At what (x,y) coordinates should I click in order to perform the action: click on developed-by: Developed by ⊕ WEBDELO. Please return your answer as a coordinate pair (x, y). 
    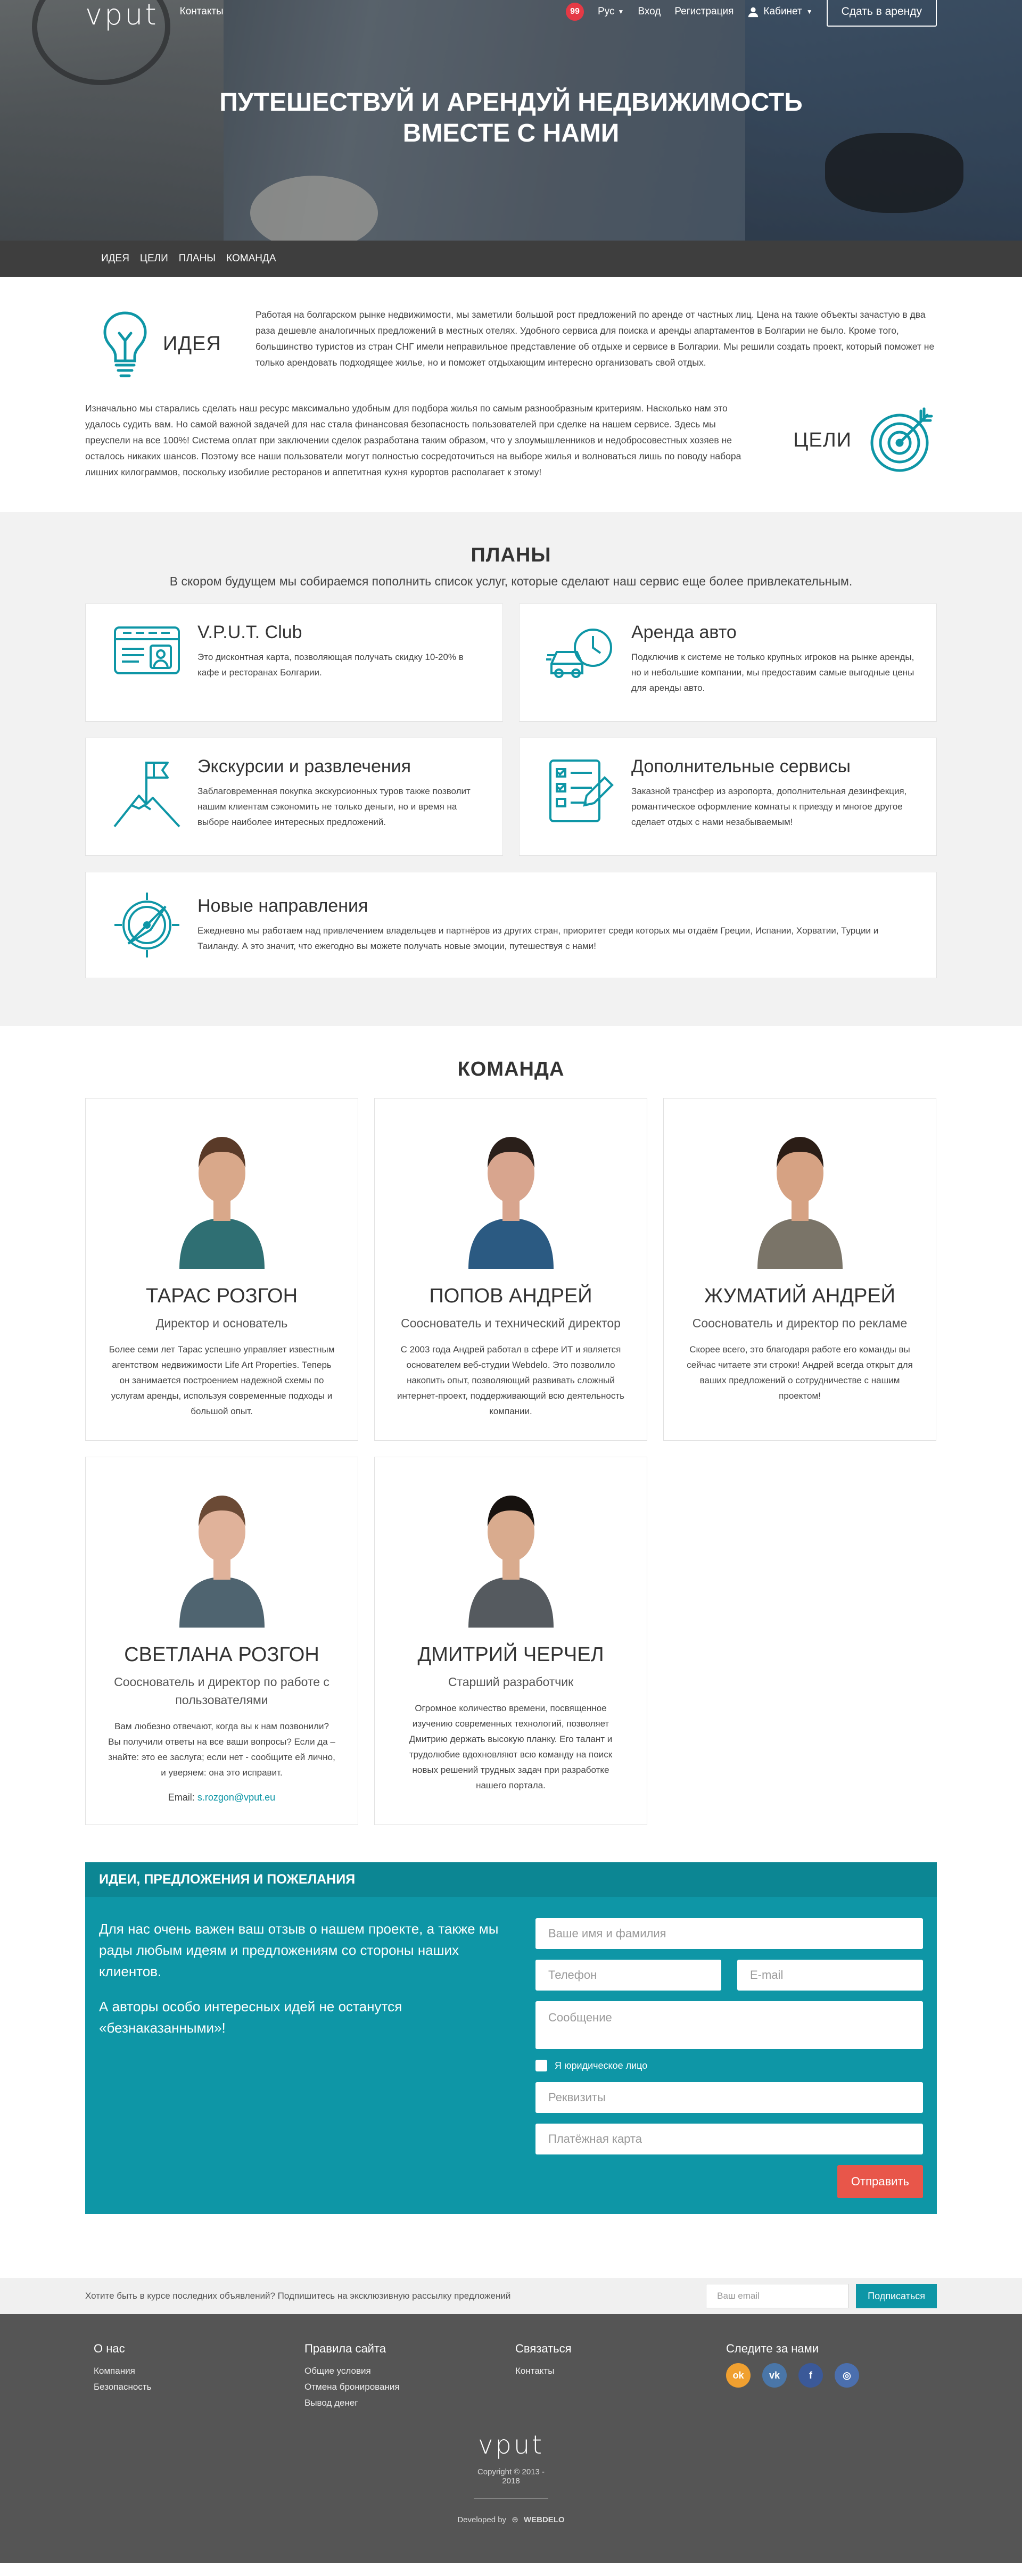
    Looking at the image, I should click on (511, 2519).